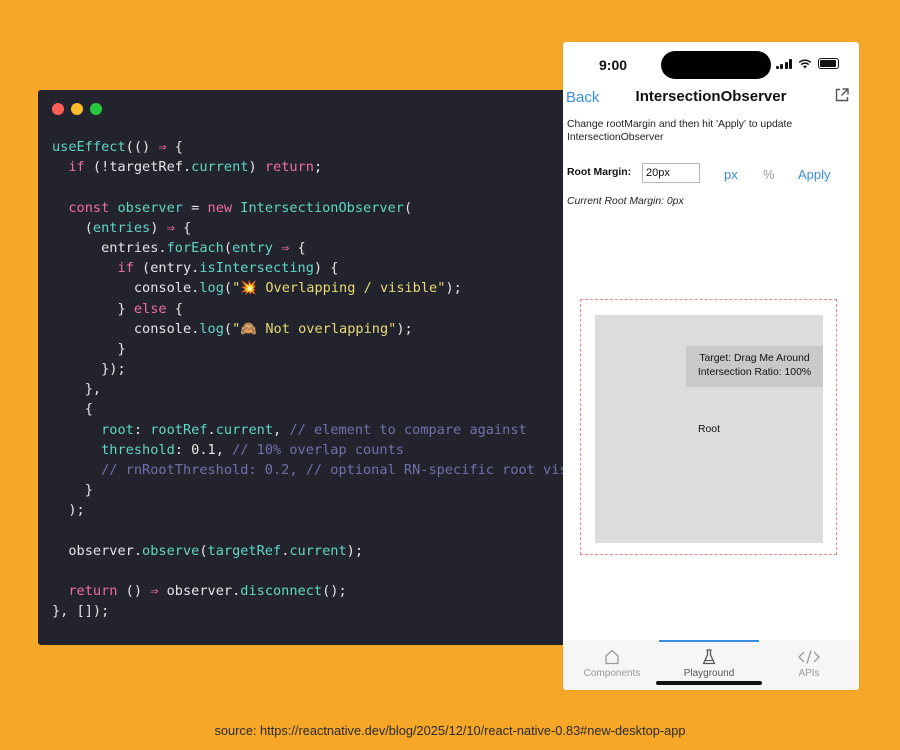 The image size is (900, 750). I want to click on code-token: ,, so click(281, 429).